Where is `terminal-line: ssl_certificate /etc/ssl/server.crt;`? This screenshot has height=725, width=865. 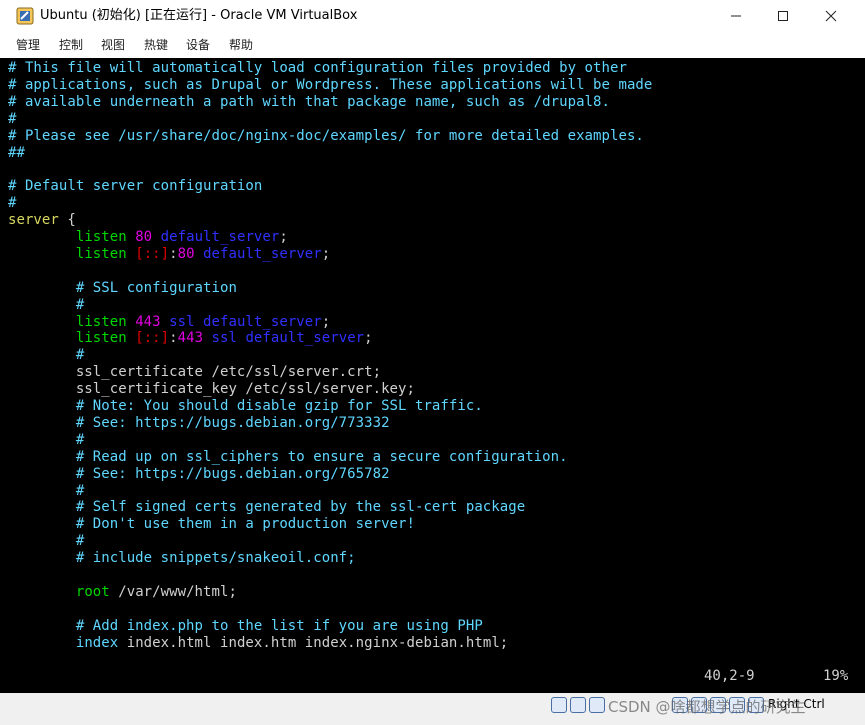
terminal-line: ssl_certificate /etc/ssl/server.crt; is located at coordinates (194, 372).